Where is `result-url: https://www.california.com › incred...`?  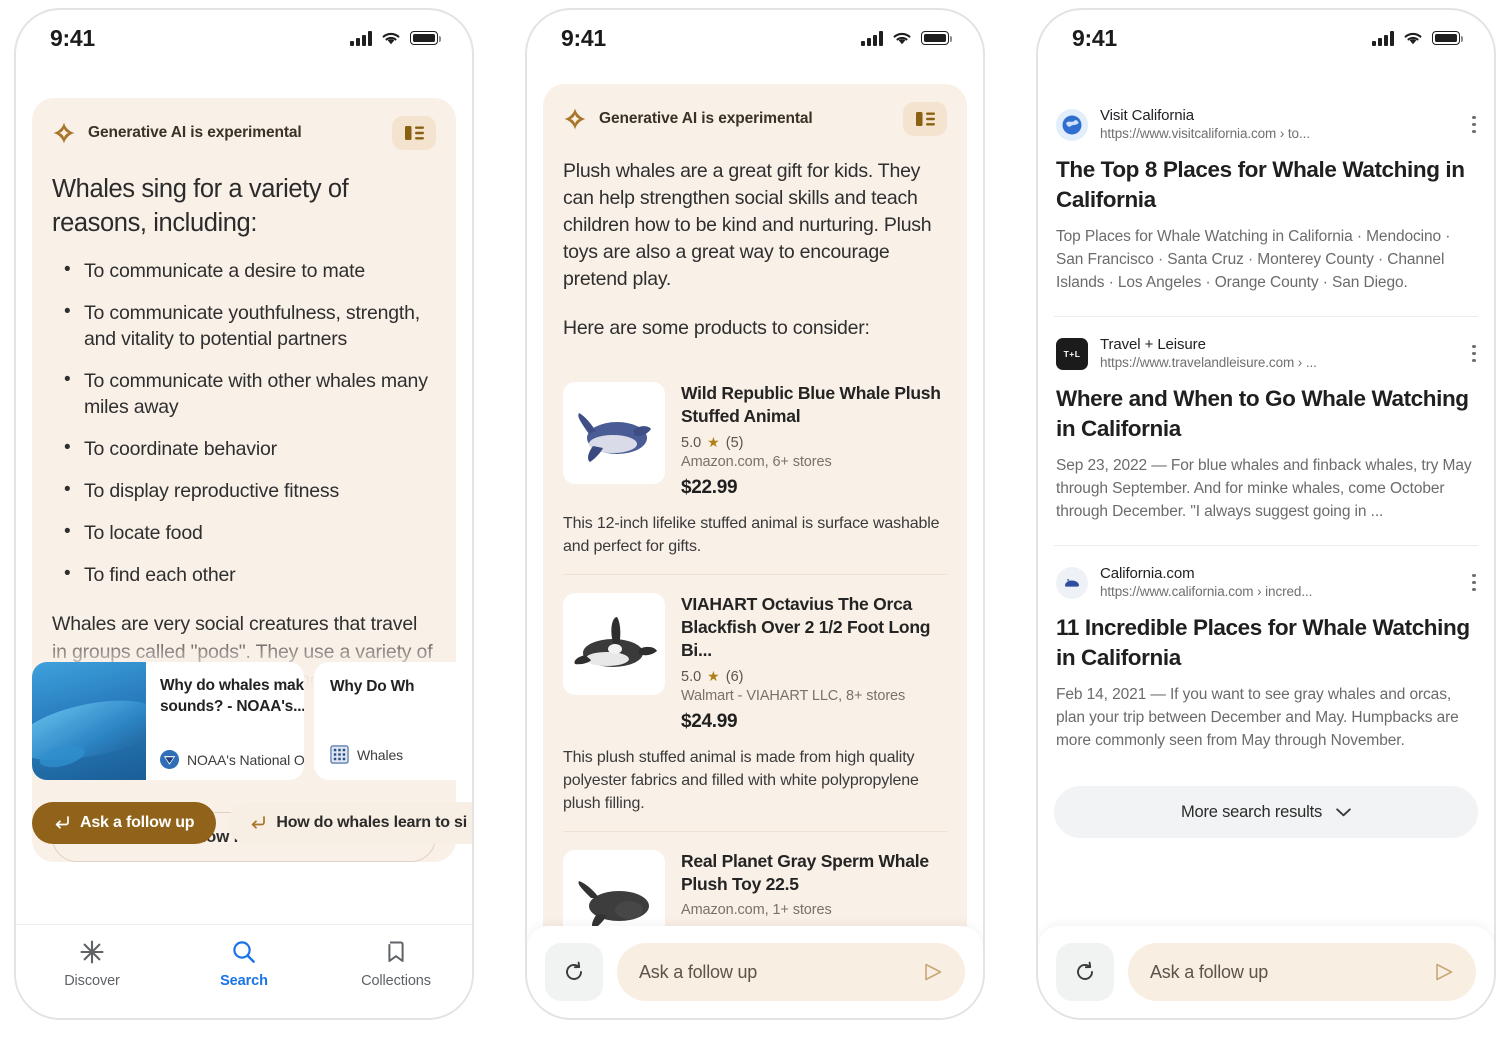 result-url: https://www.california.com › incred... is located at coordinates (1206, 591).